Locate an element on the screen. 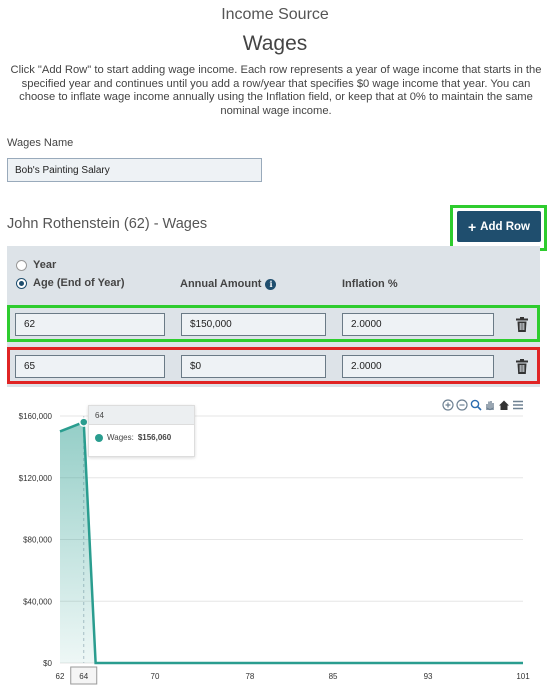  radio-age: Age (End of Year) is located at coordinates (70, 283).